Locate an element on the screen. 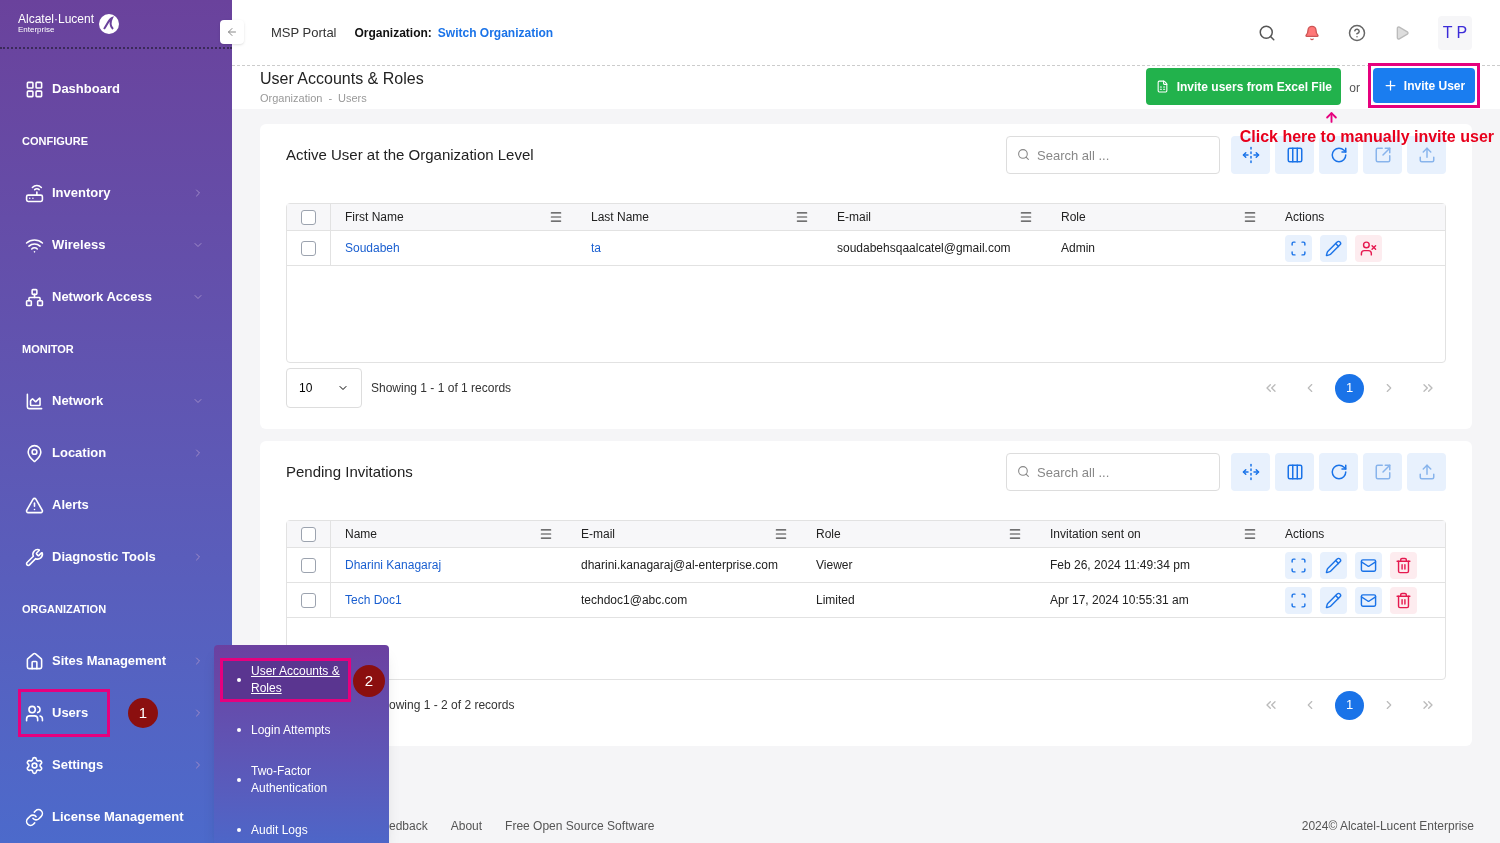 This screenshot has height=843, width=1500. table-cell: soudabehsqaalcatel@gmail.com is located at coordinates (924, 248).